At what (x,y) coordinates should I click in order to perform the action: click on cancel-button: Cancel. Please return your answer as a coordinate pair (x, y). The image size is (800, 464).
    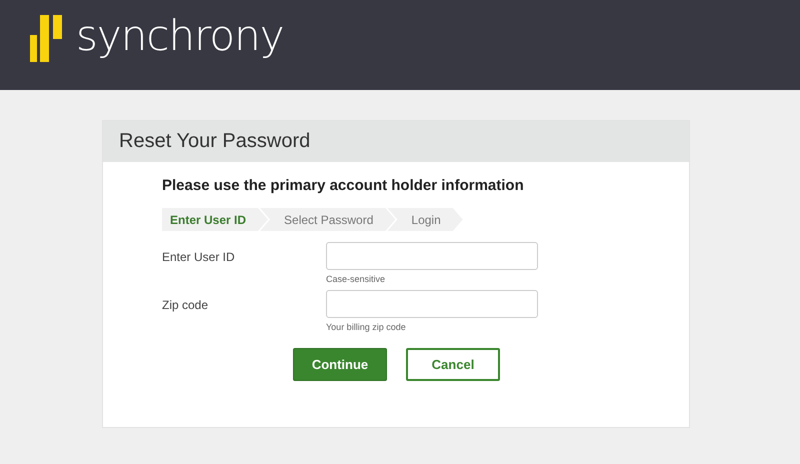
    Looking at the image, I should click on (453, 364).